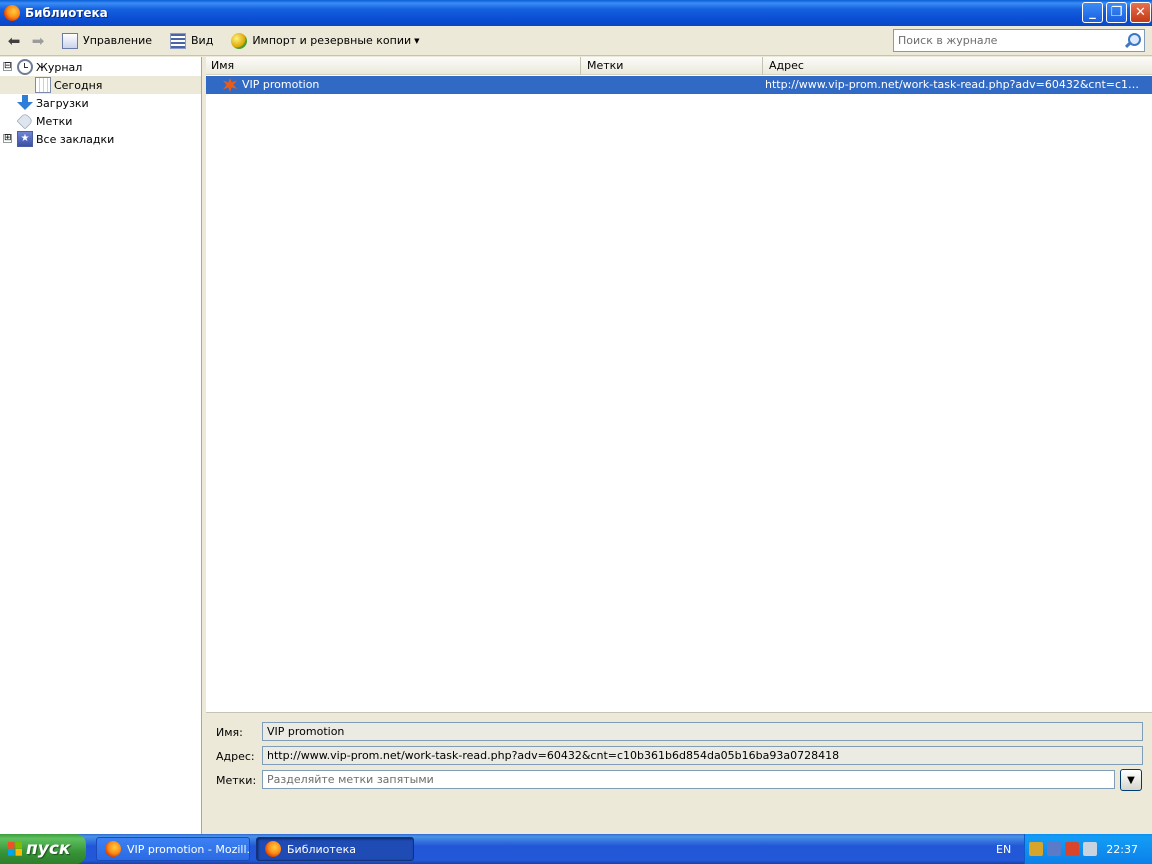 Image resolution: width=1152 pixels, height=864 pixels. Describe the element at coordinates (672, 66) in the screenshot. I see `column-header-tags: Метки` at that location.